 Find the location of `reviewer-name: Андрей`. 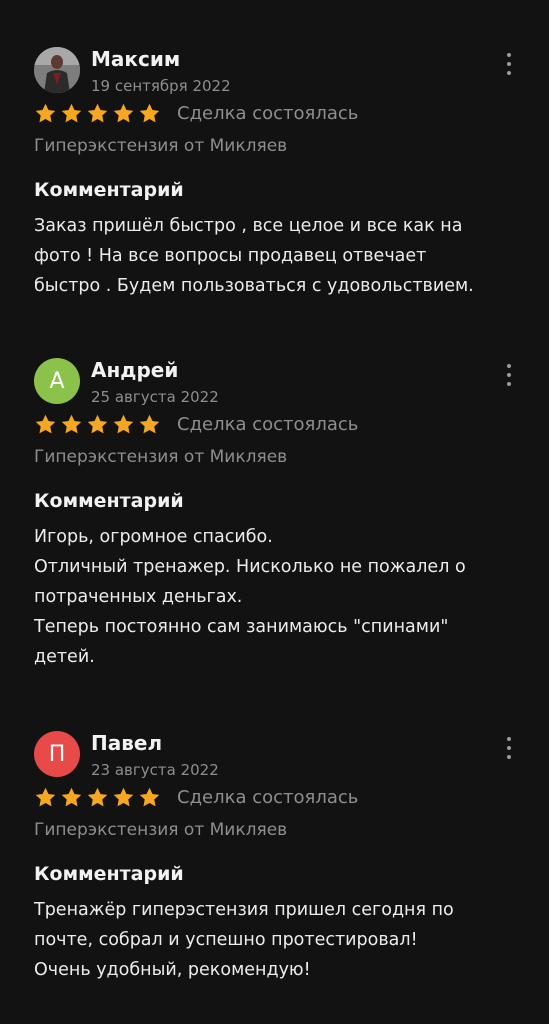

reviewer-name: Андрей is located at coordinates (135, 370).